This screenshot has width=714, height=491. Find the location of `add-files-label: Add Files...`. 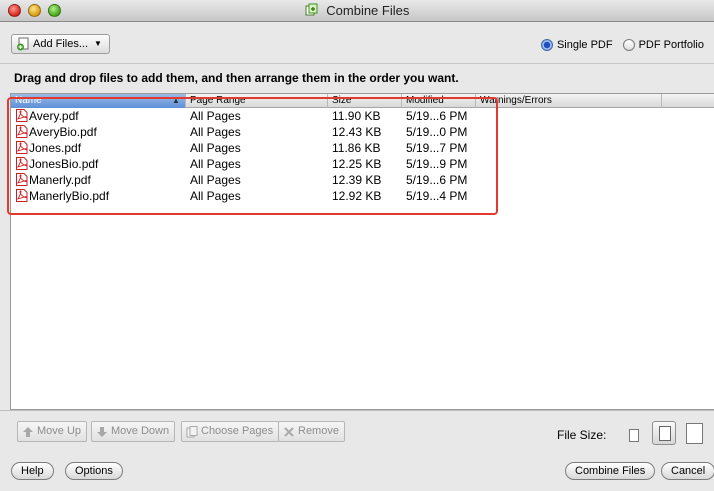

add-files-label: Add Files... is located at coordinates (61, 44).